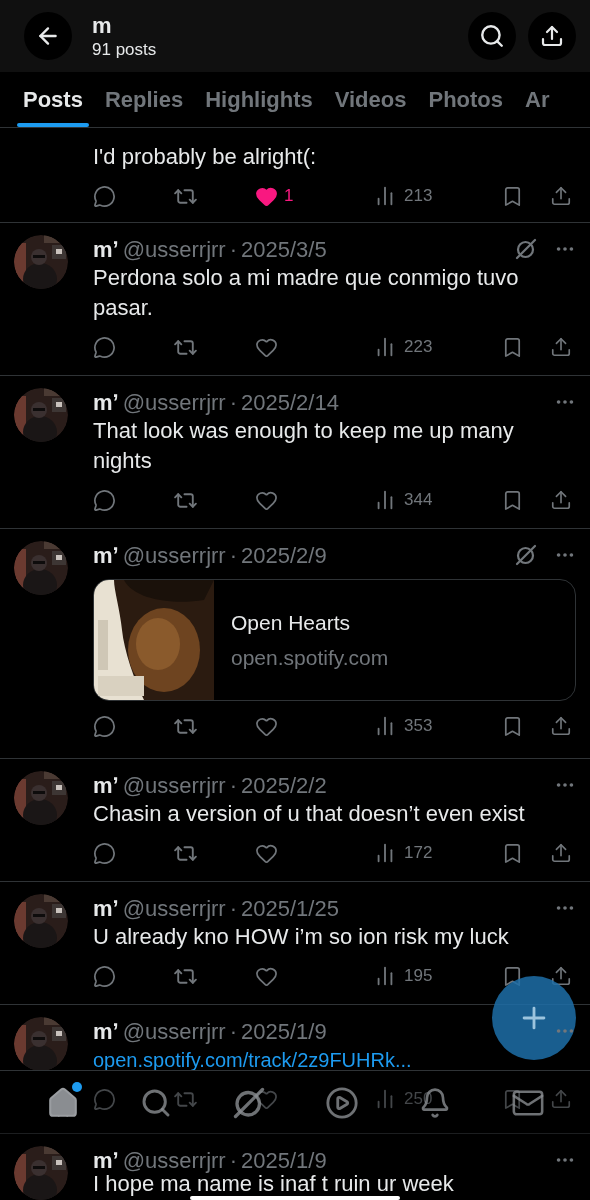  Describe the element at coordinates (370, 99) in the screenshot. I see `profile-tab: Videos` at that location.